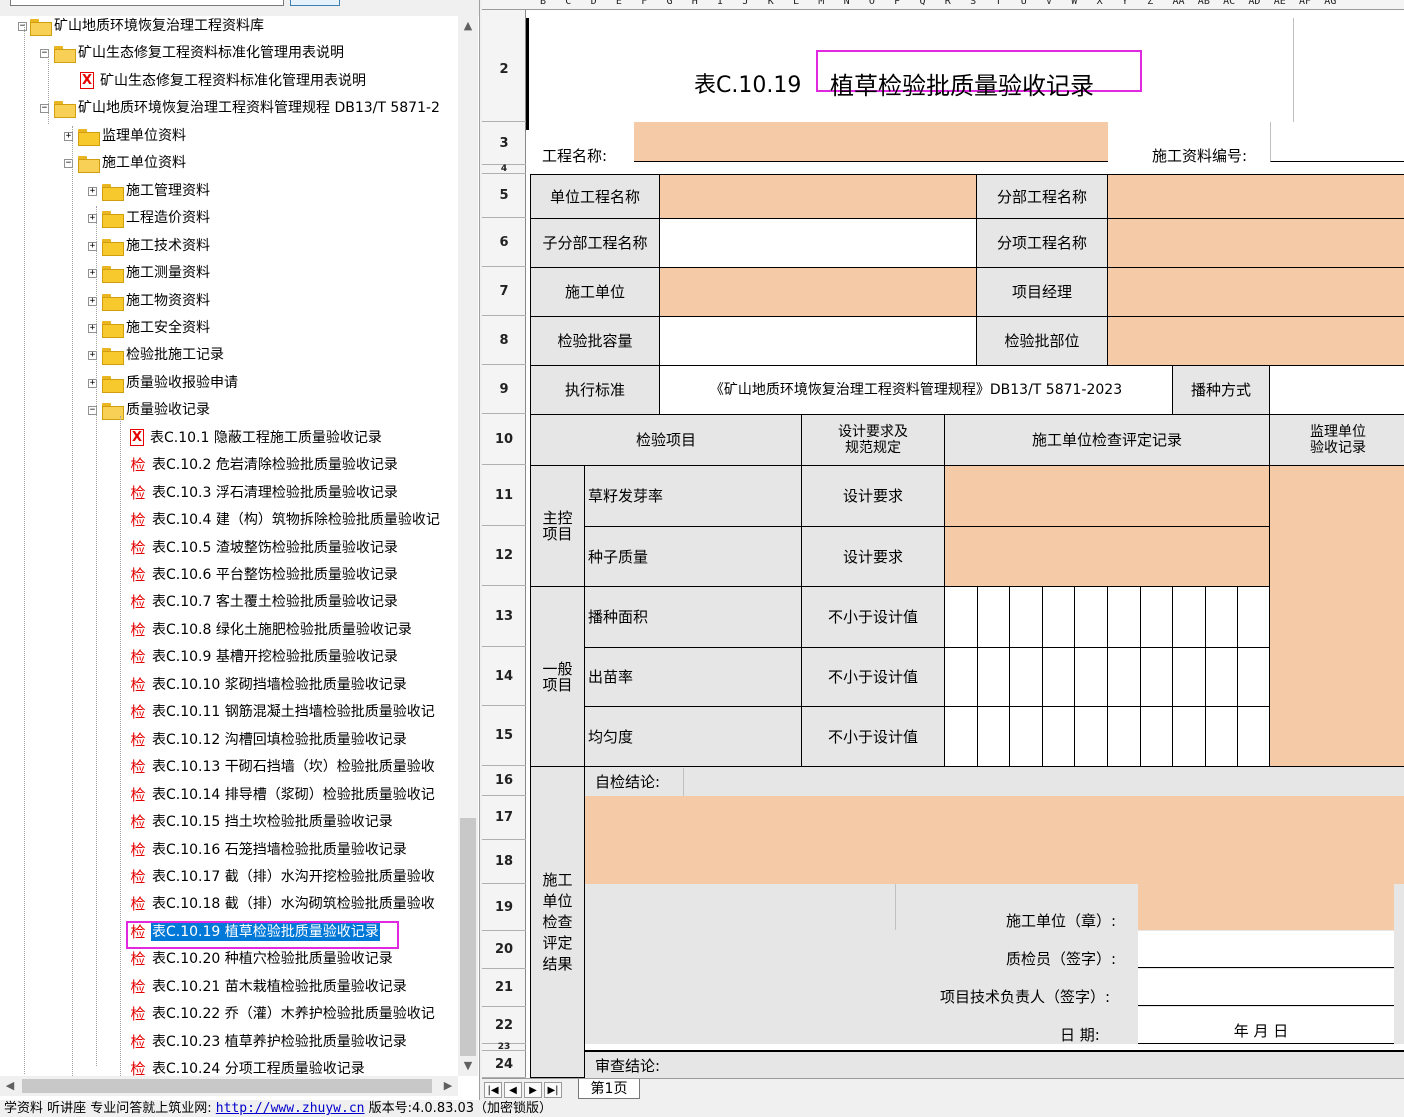  I want to click on row-number: 22, so click(504, 1025).